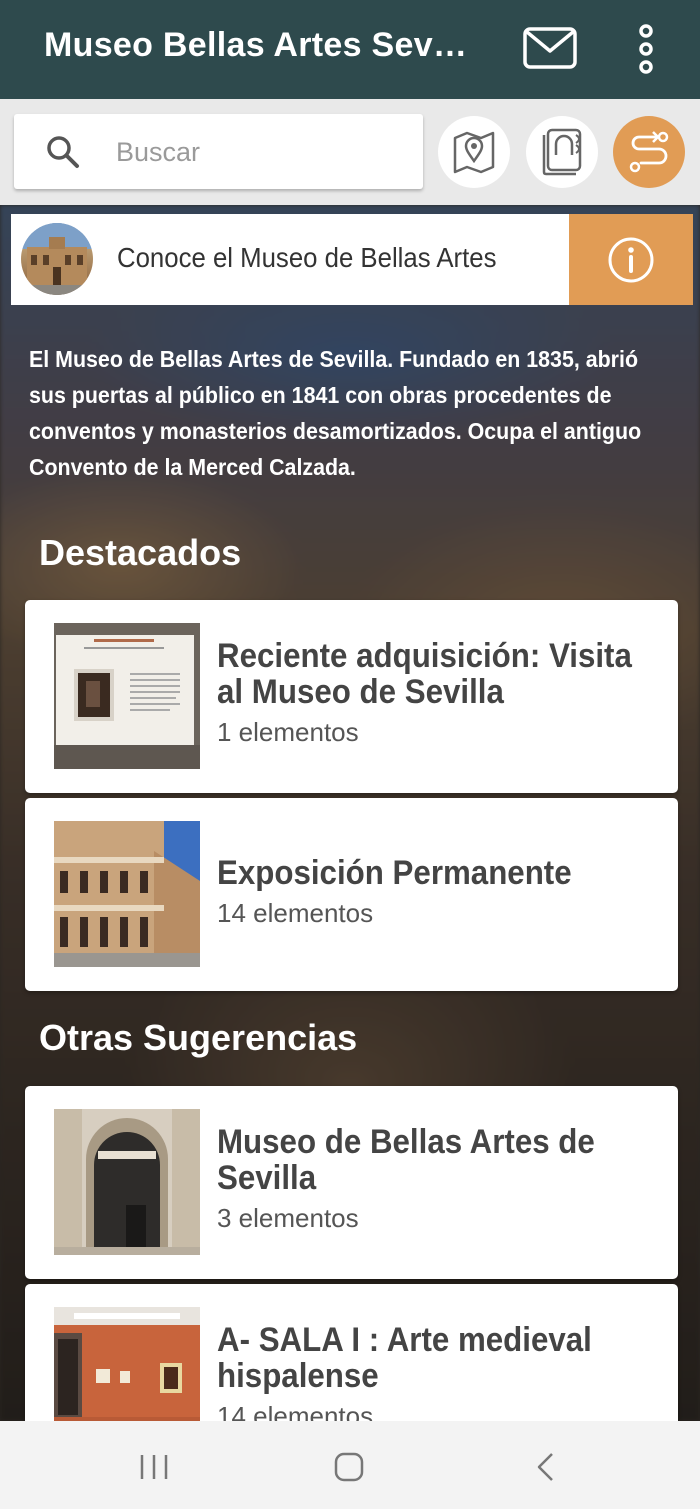 This screenshot has height=1509, width=700. What do you see at coordinates (646, 50) in the screenshot?
I see `more-vertical-icon` at bounding box center [646, 50].